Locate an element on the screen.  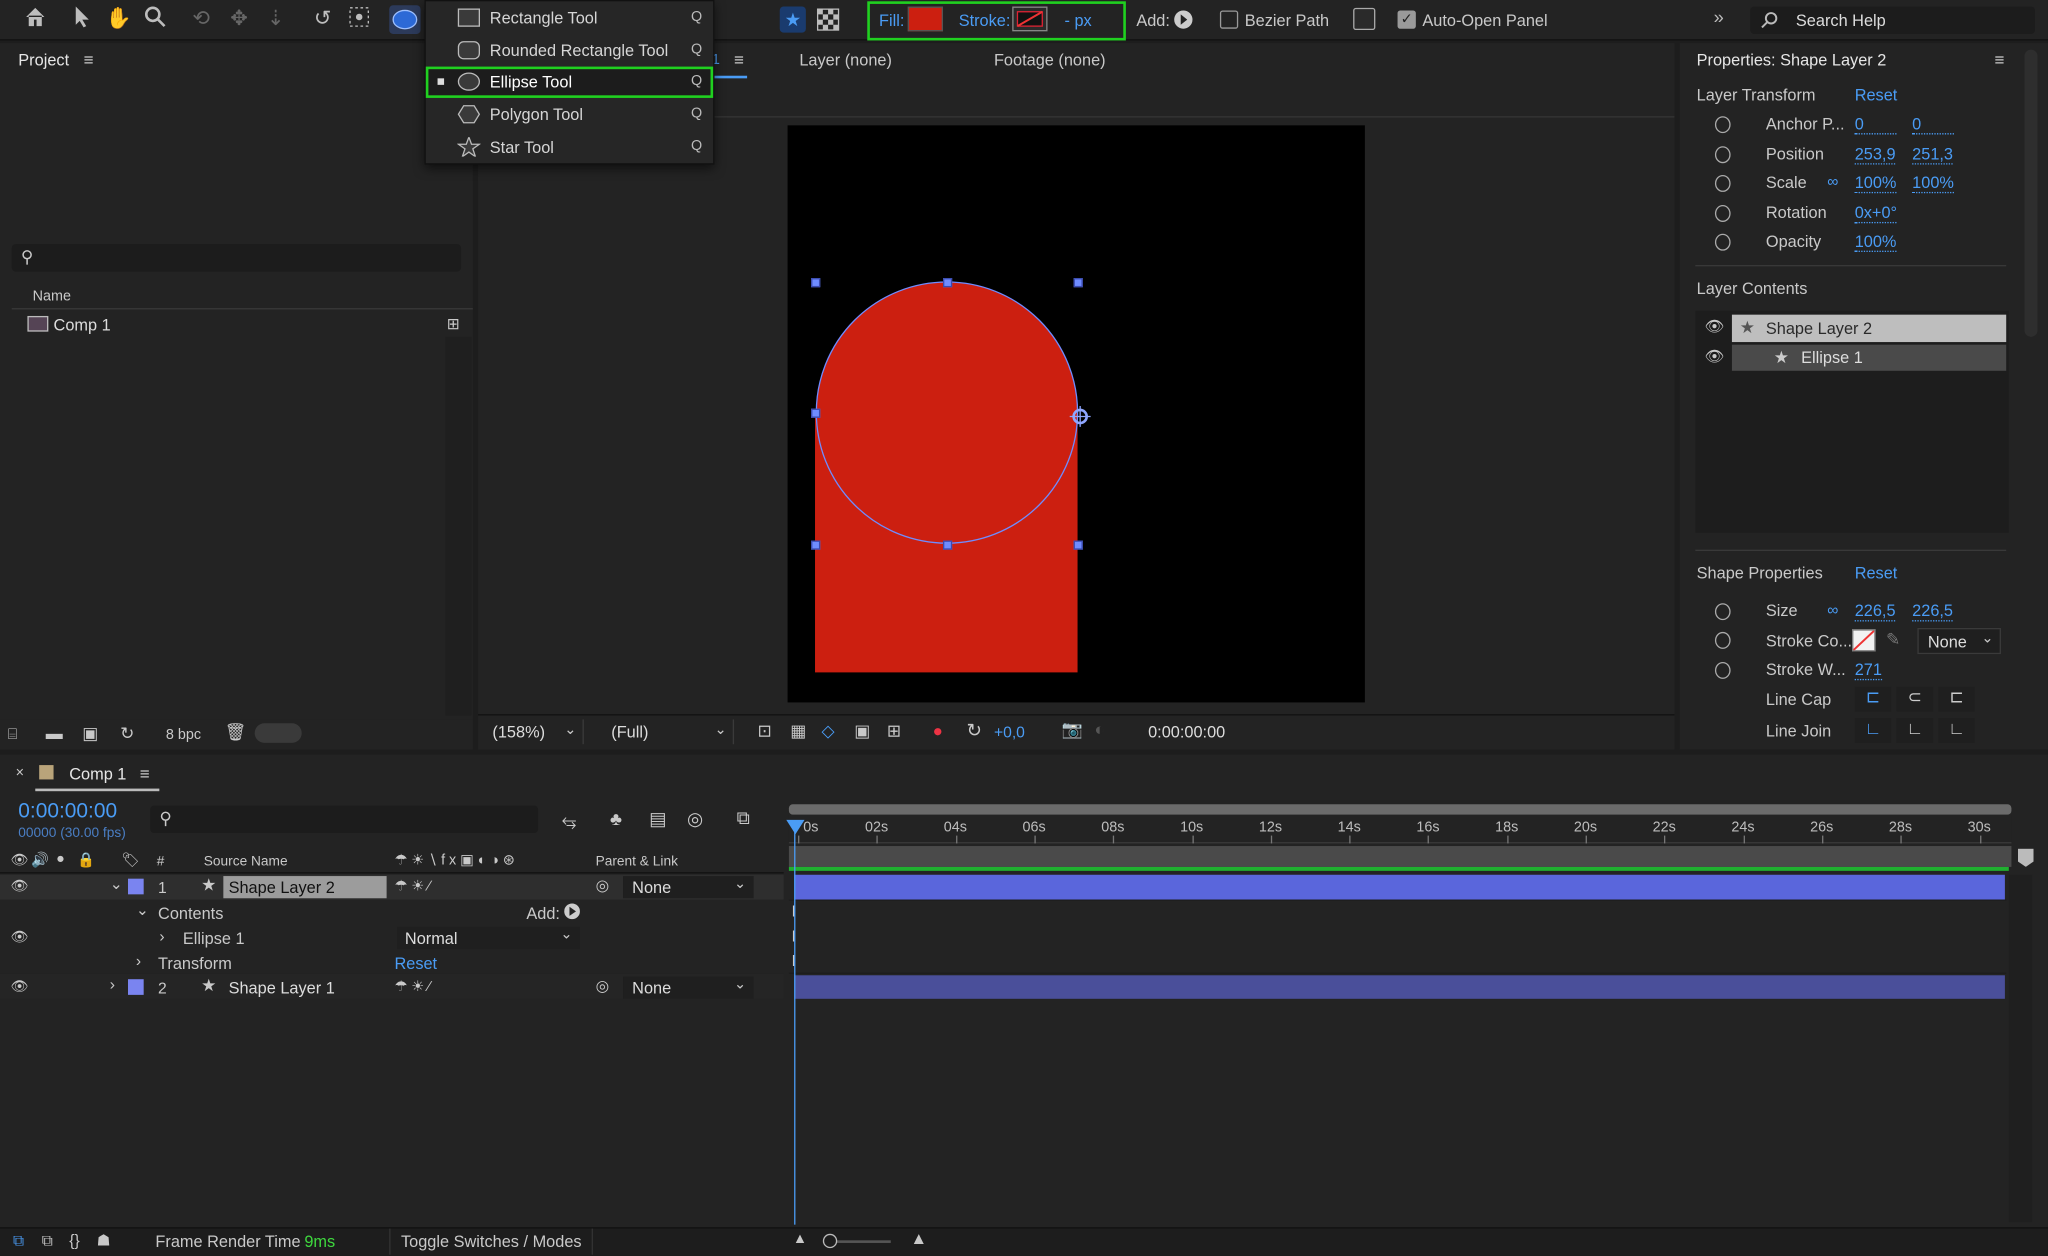
timeline-scrollbar is located at coordinates (2020, 1048).